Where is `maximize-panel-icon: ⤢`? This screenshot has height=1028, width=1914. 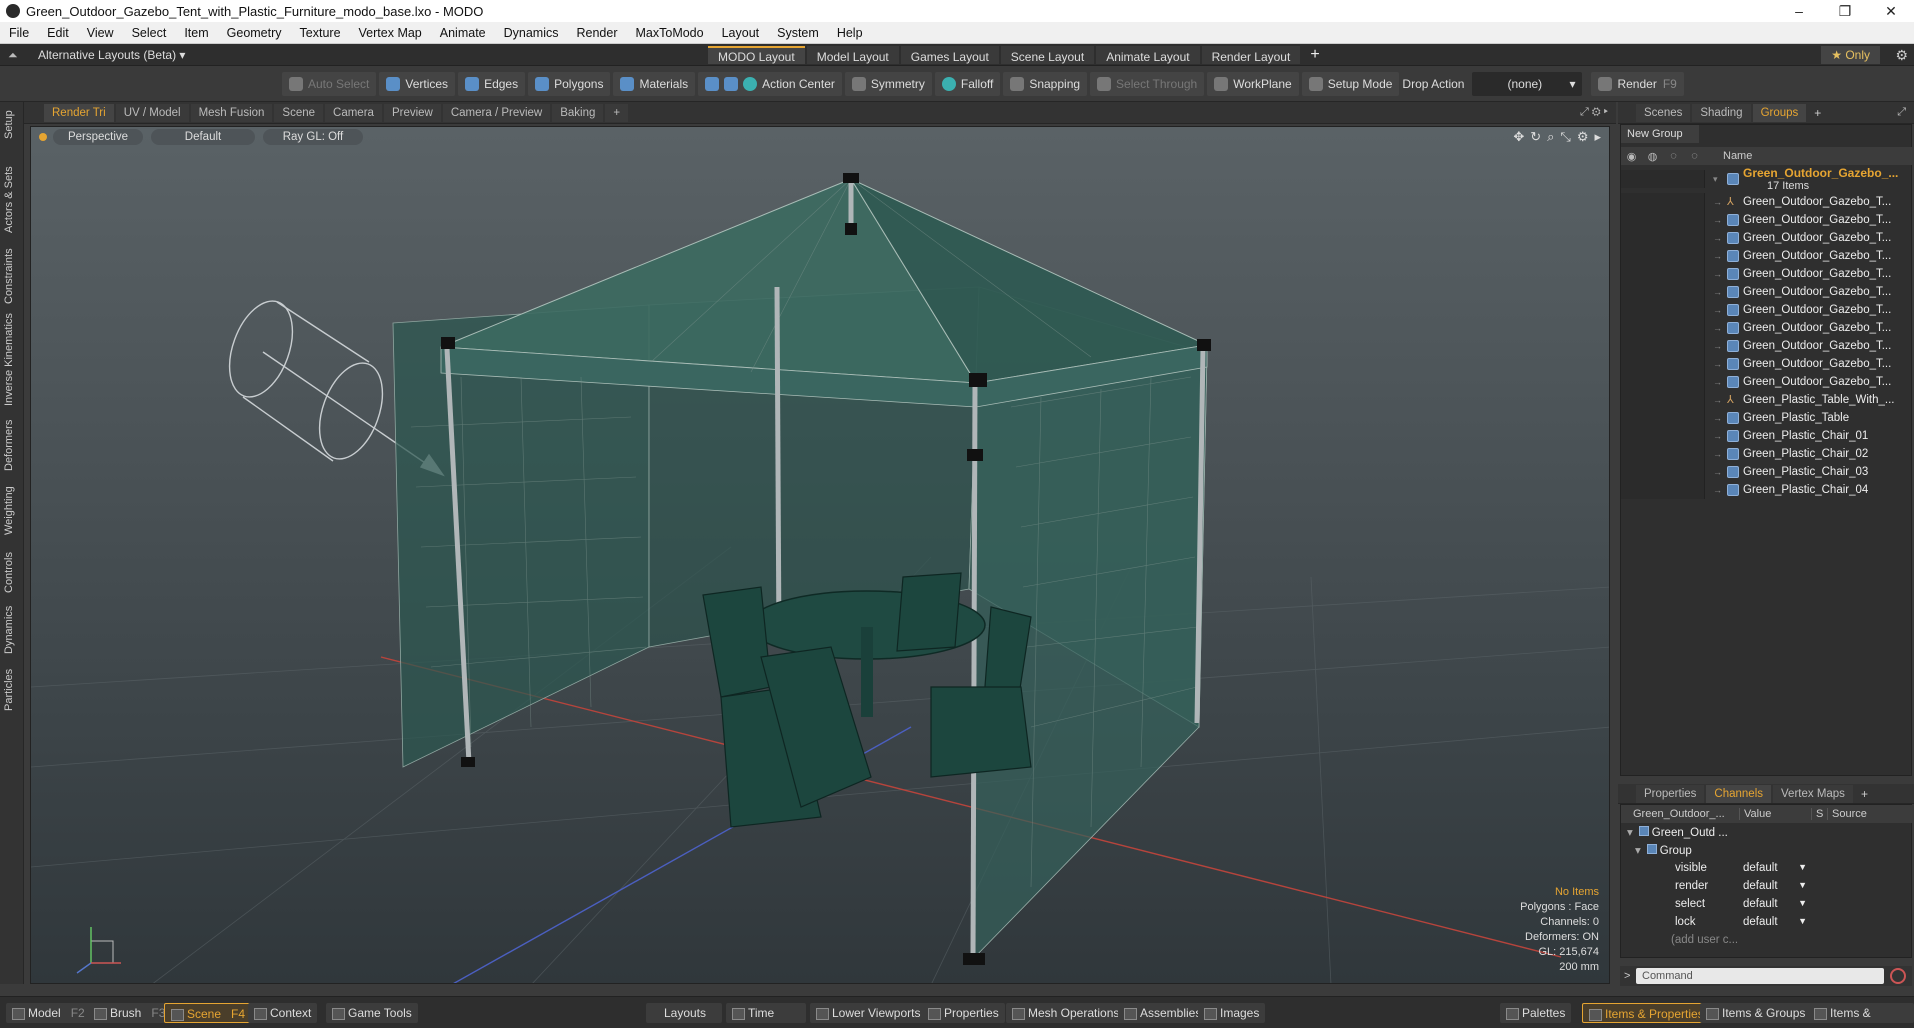
maximize-panel-icon: ⤢ is located at coordinates (1901, 112).